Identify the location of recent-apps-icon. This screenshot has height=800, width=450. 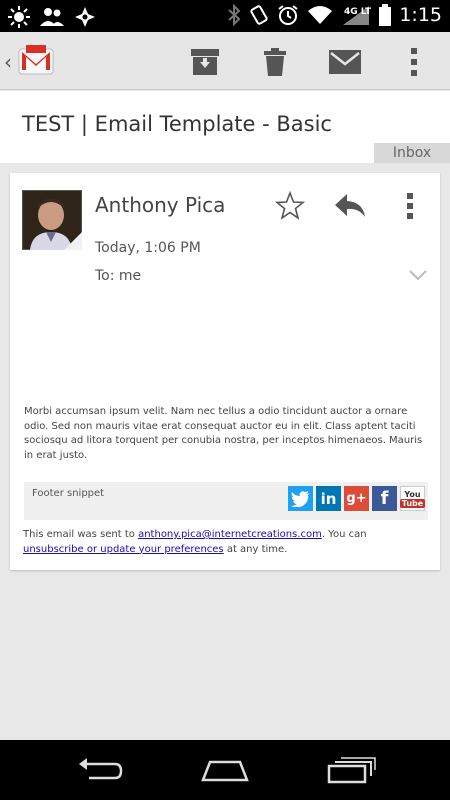
(352, 770).